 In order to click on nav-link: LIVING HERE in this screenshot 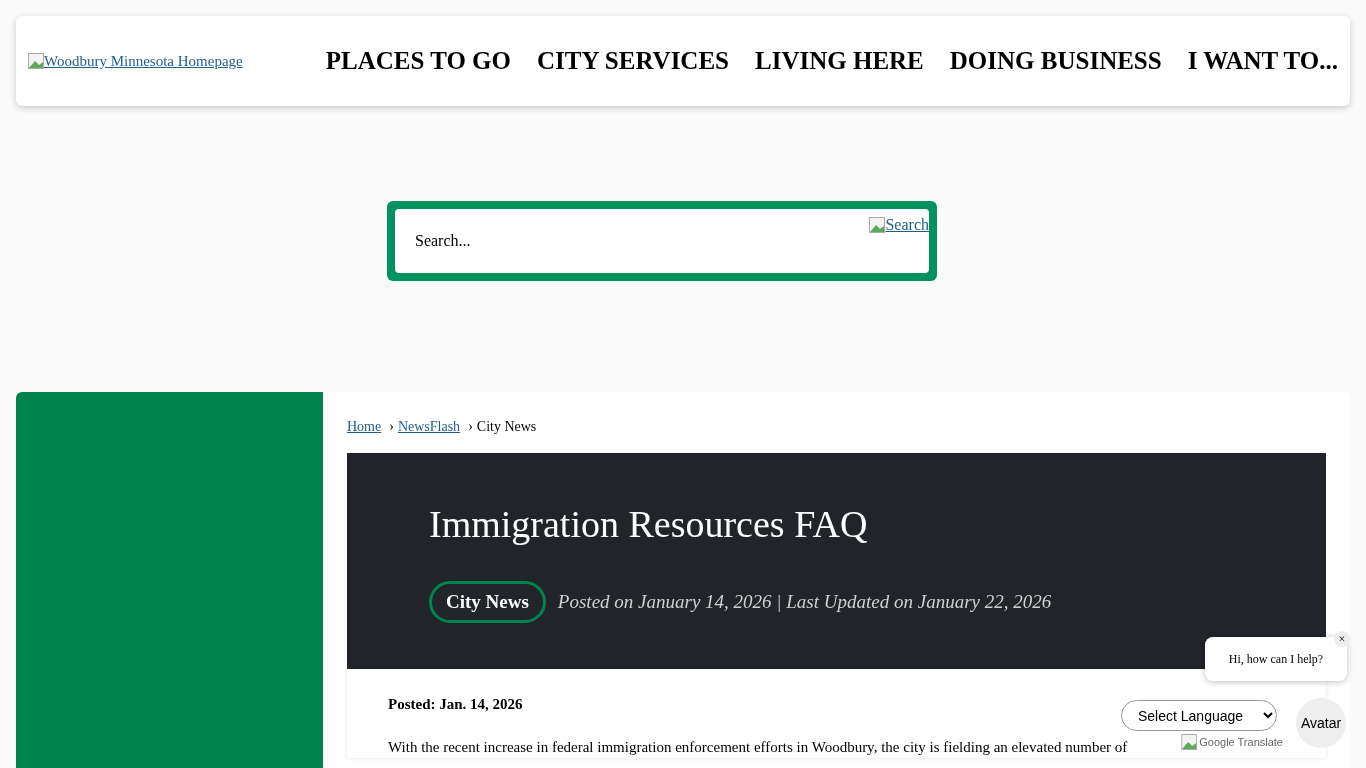, I will do `click(839, 61)`.